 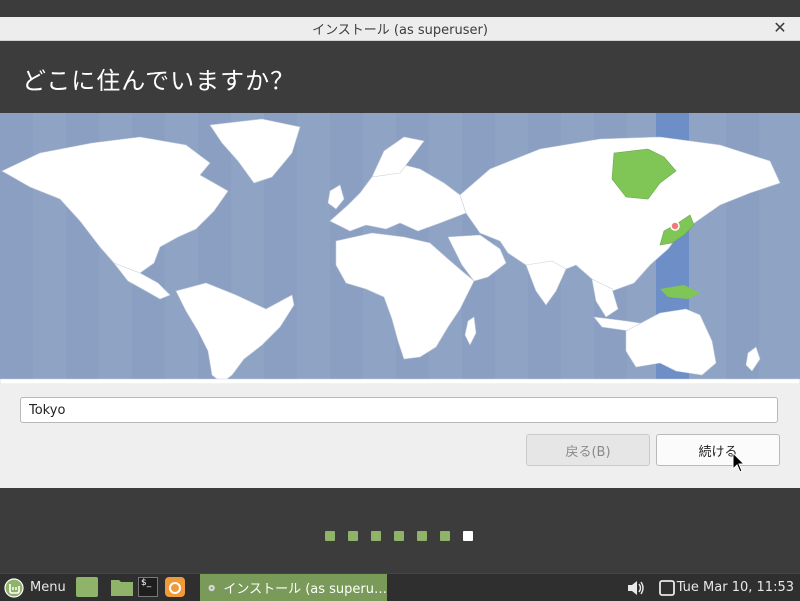 I want to click on firefox-icon, so click(x=175, y=587).